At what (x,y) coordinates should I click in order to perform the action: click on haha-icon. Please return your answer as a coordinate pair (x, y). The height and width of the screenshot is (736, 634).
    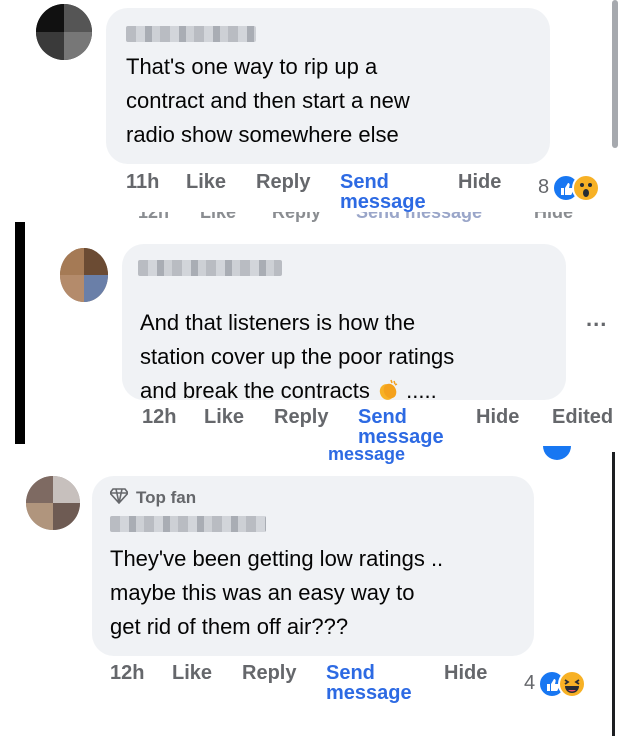
    Looking at the image, I should click on (572, 684).